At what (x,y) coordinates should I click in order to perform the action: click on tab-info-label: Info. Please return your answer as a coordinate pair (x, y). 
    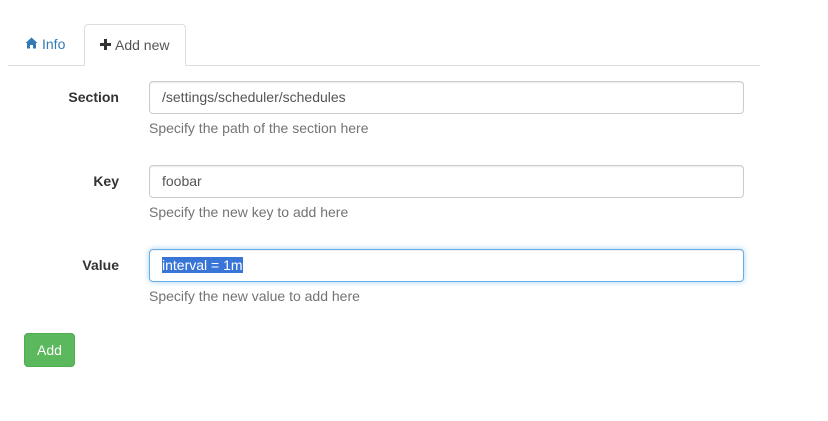
    Looking at the image, I should click on (54, 44).